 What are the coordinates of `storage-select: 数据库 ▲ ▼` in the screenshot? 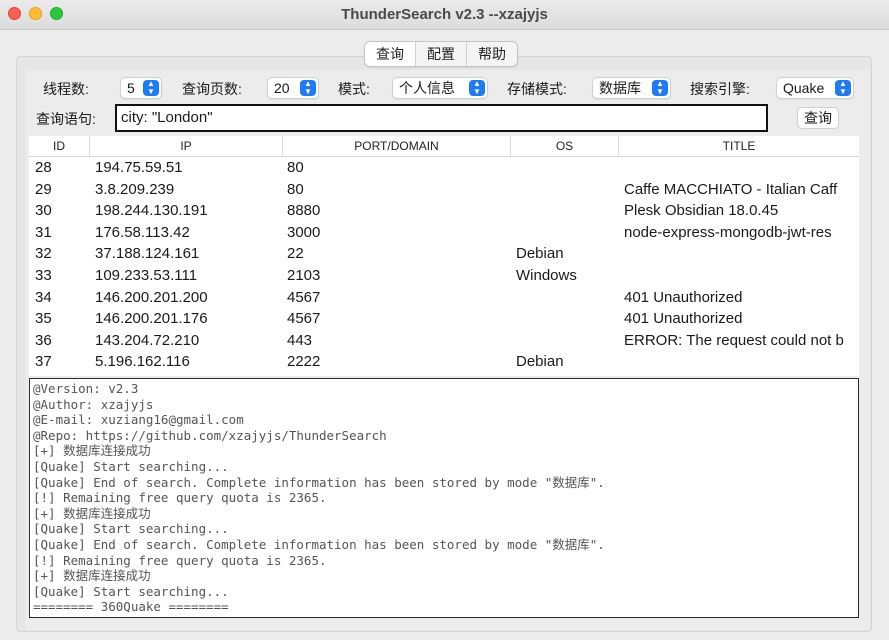 It's located at (631, 88).